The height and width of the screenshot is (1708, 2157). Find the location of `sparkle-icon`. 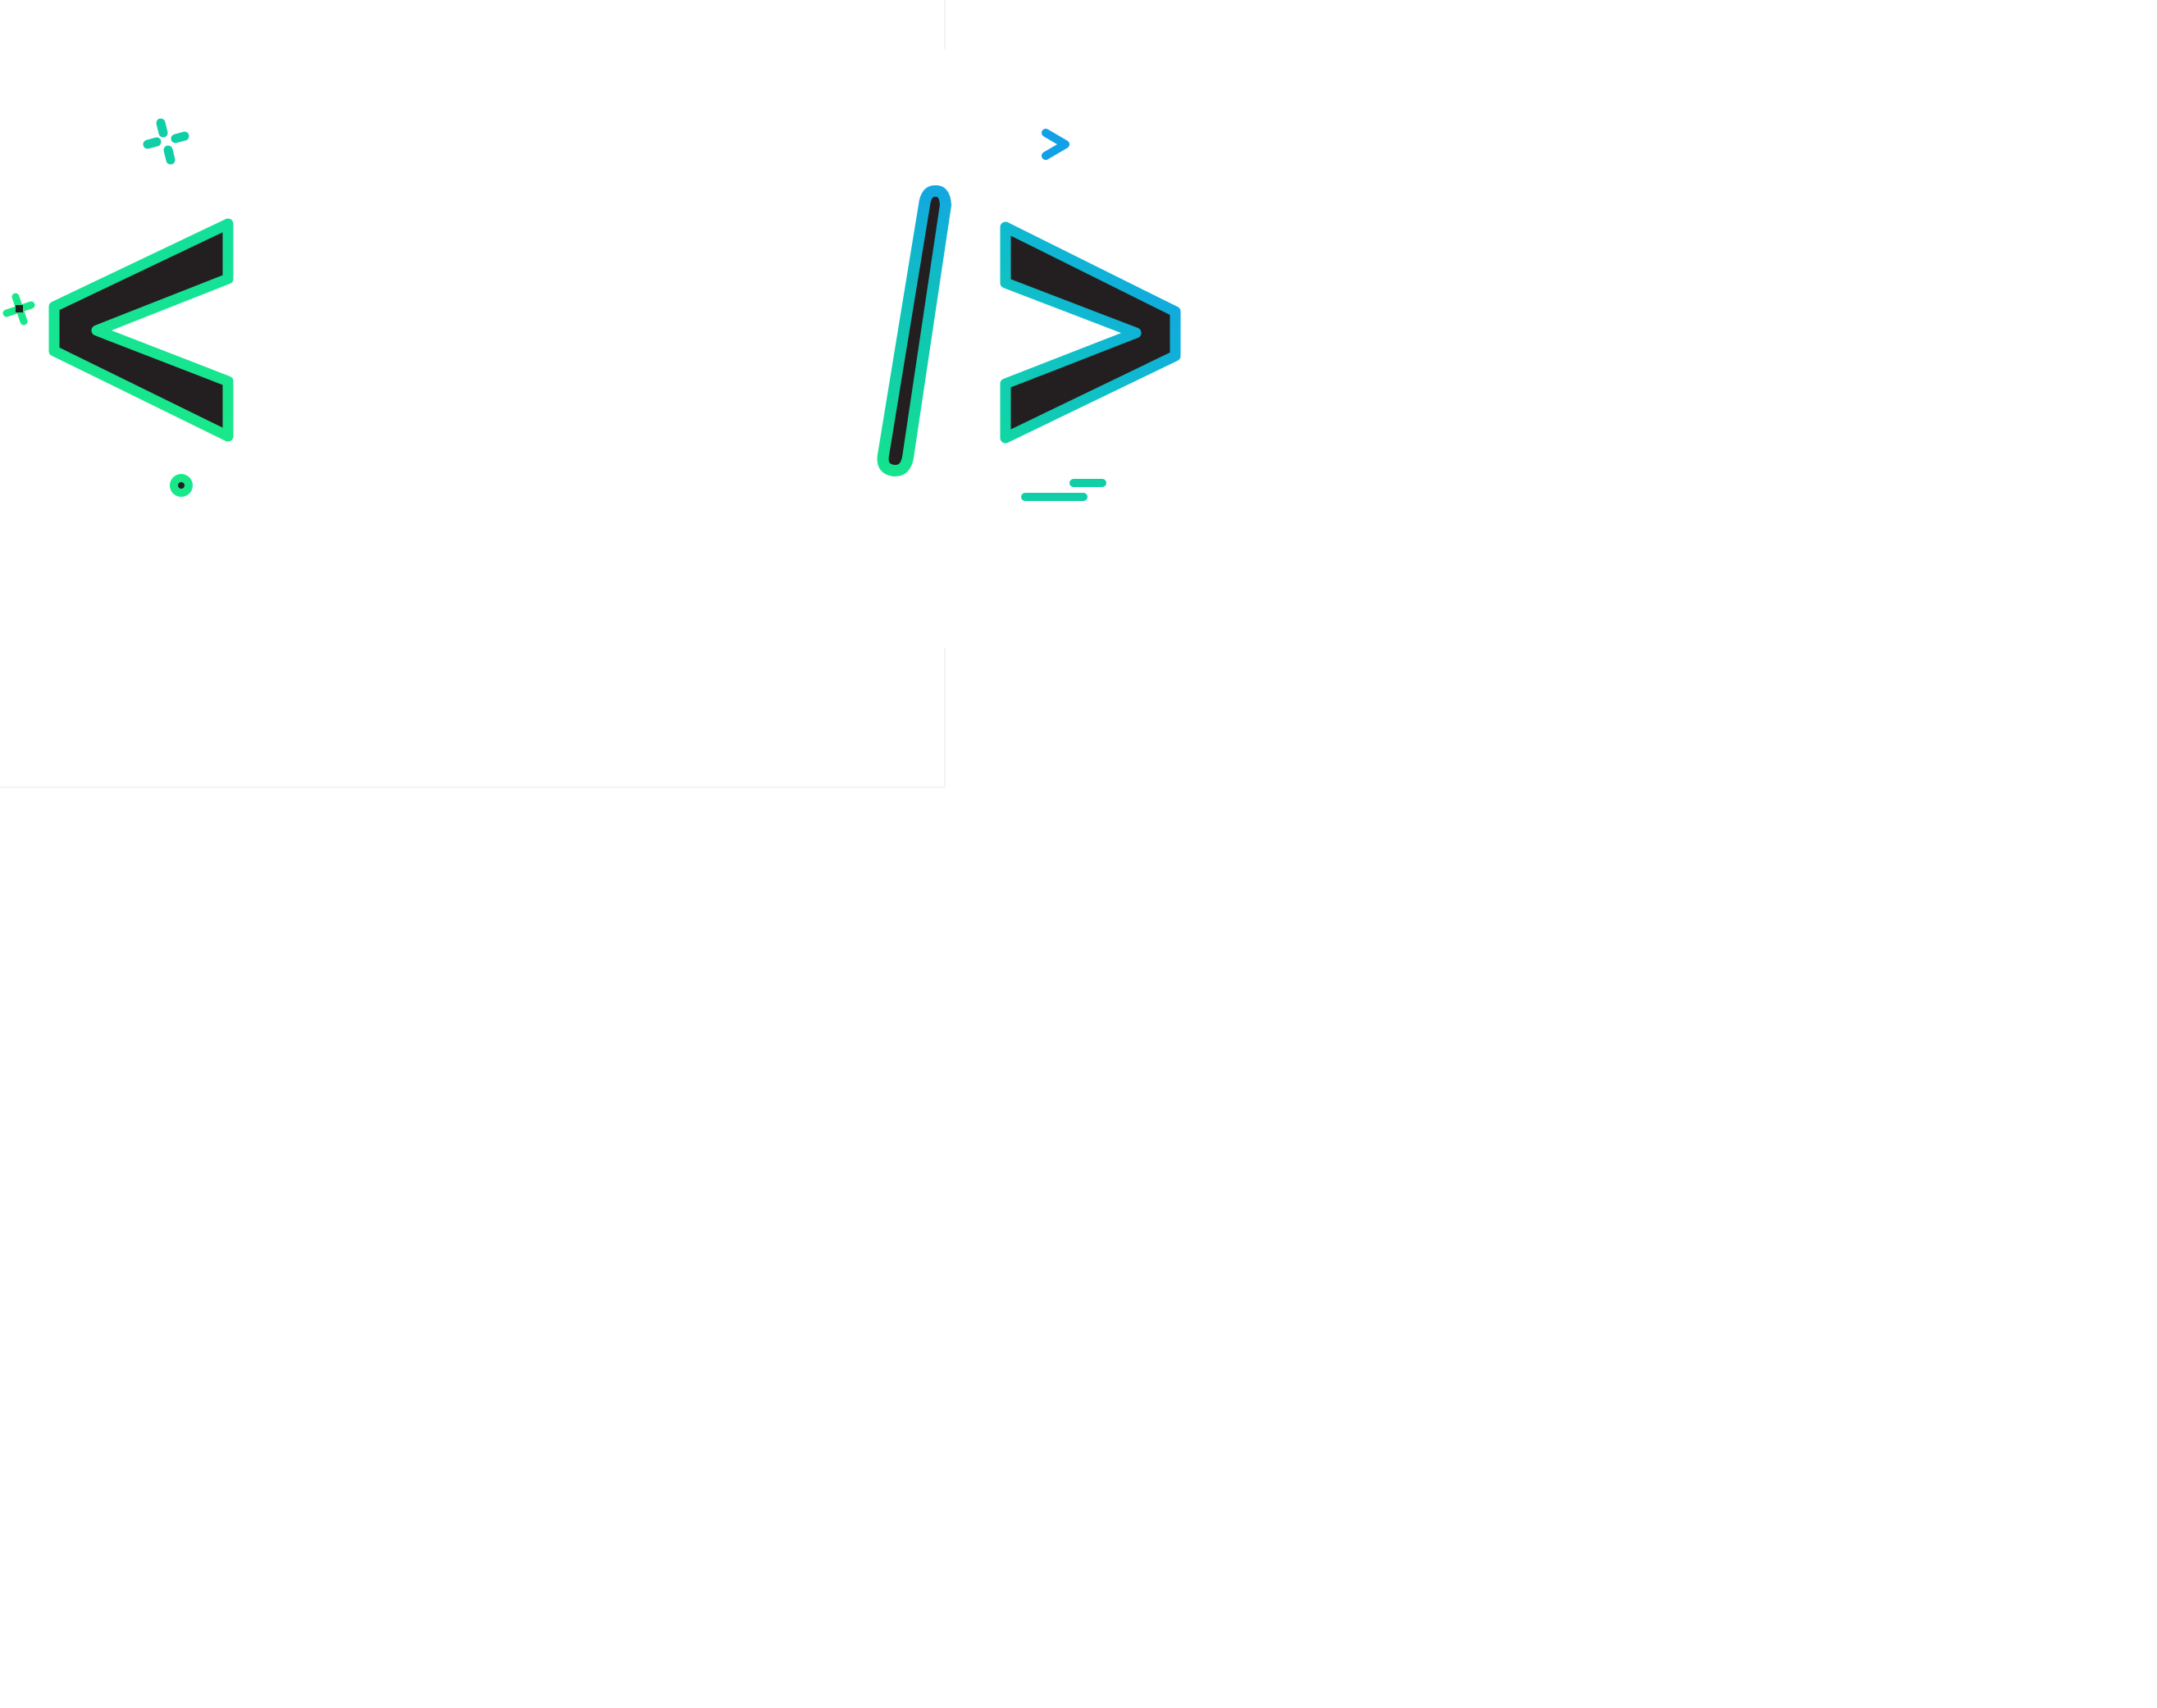

sparkle-icon is located at coordinates (166, 141).